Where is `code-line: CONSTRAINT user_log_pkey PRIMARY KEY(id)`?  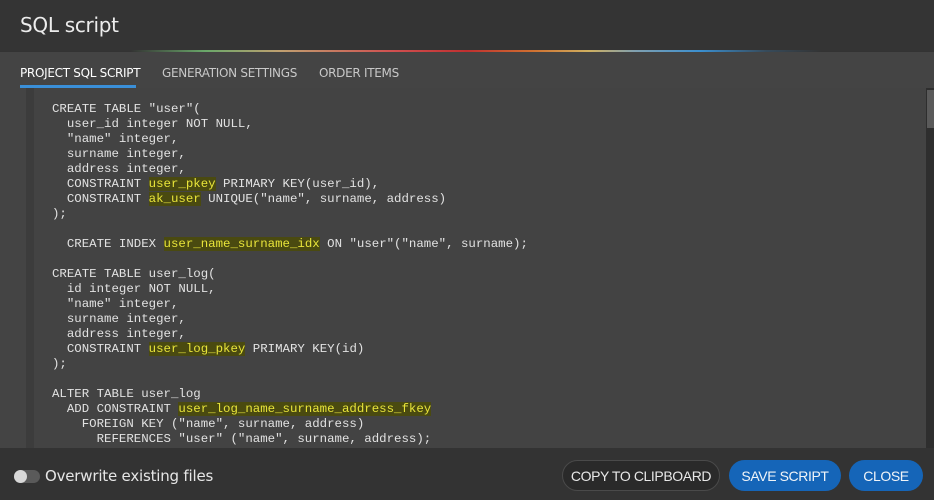 code-line: CONSTRAINT user_log_pkey PRIMARY KEY(id) is located at coordinates (290, 349).